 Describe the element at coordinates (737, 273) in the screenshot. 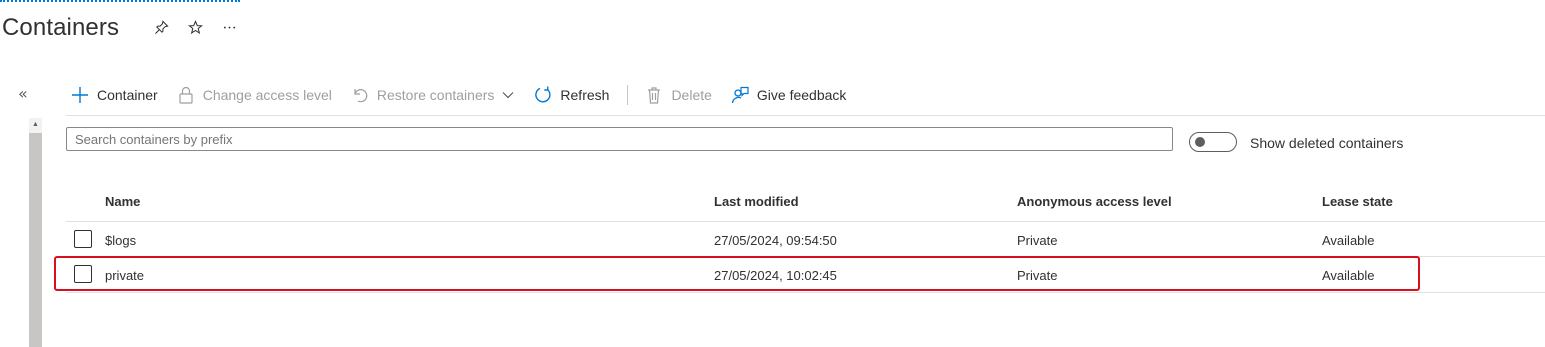

I see `highlight-annotation` at that location.